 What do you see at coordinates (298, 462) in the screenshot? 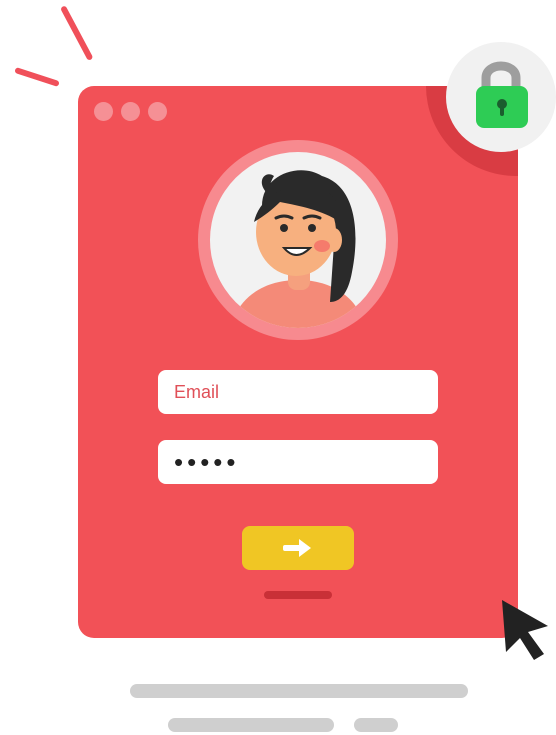
I see `password-field` at bounding box center [298, 462].